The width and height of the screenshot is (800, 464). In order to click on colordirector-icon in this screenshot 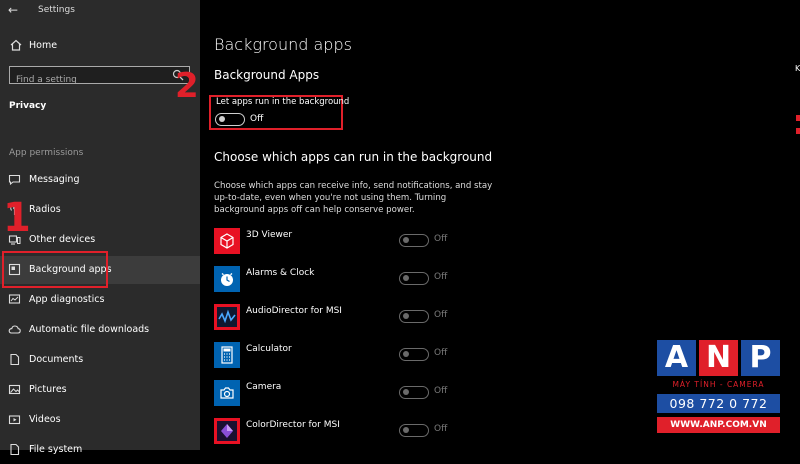, I will do `click(227, 431)`.